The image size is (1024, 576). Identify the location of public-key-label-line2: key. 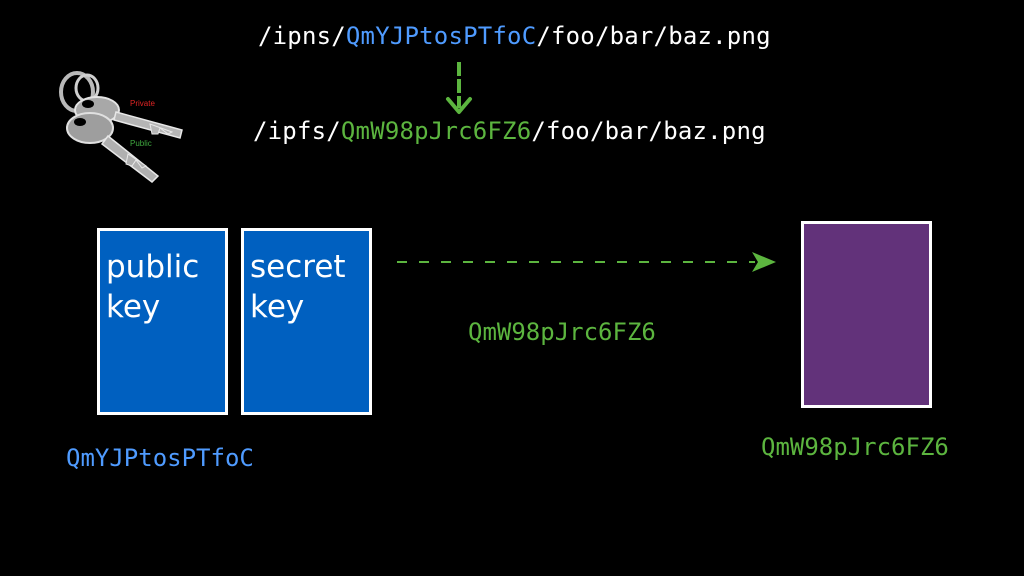
(133, 307).